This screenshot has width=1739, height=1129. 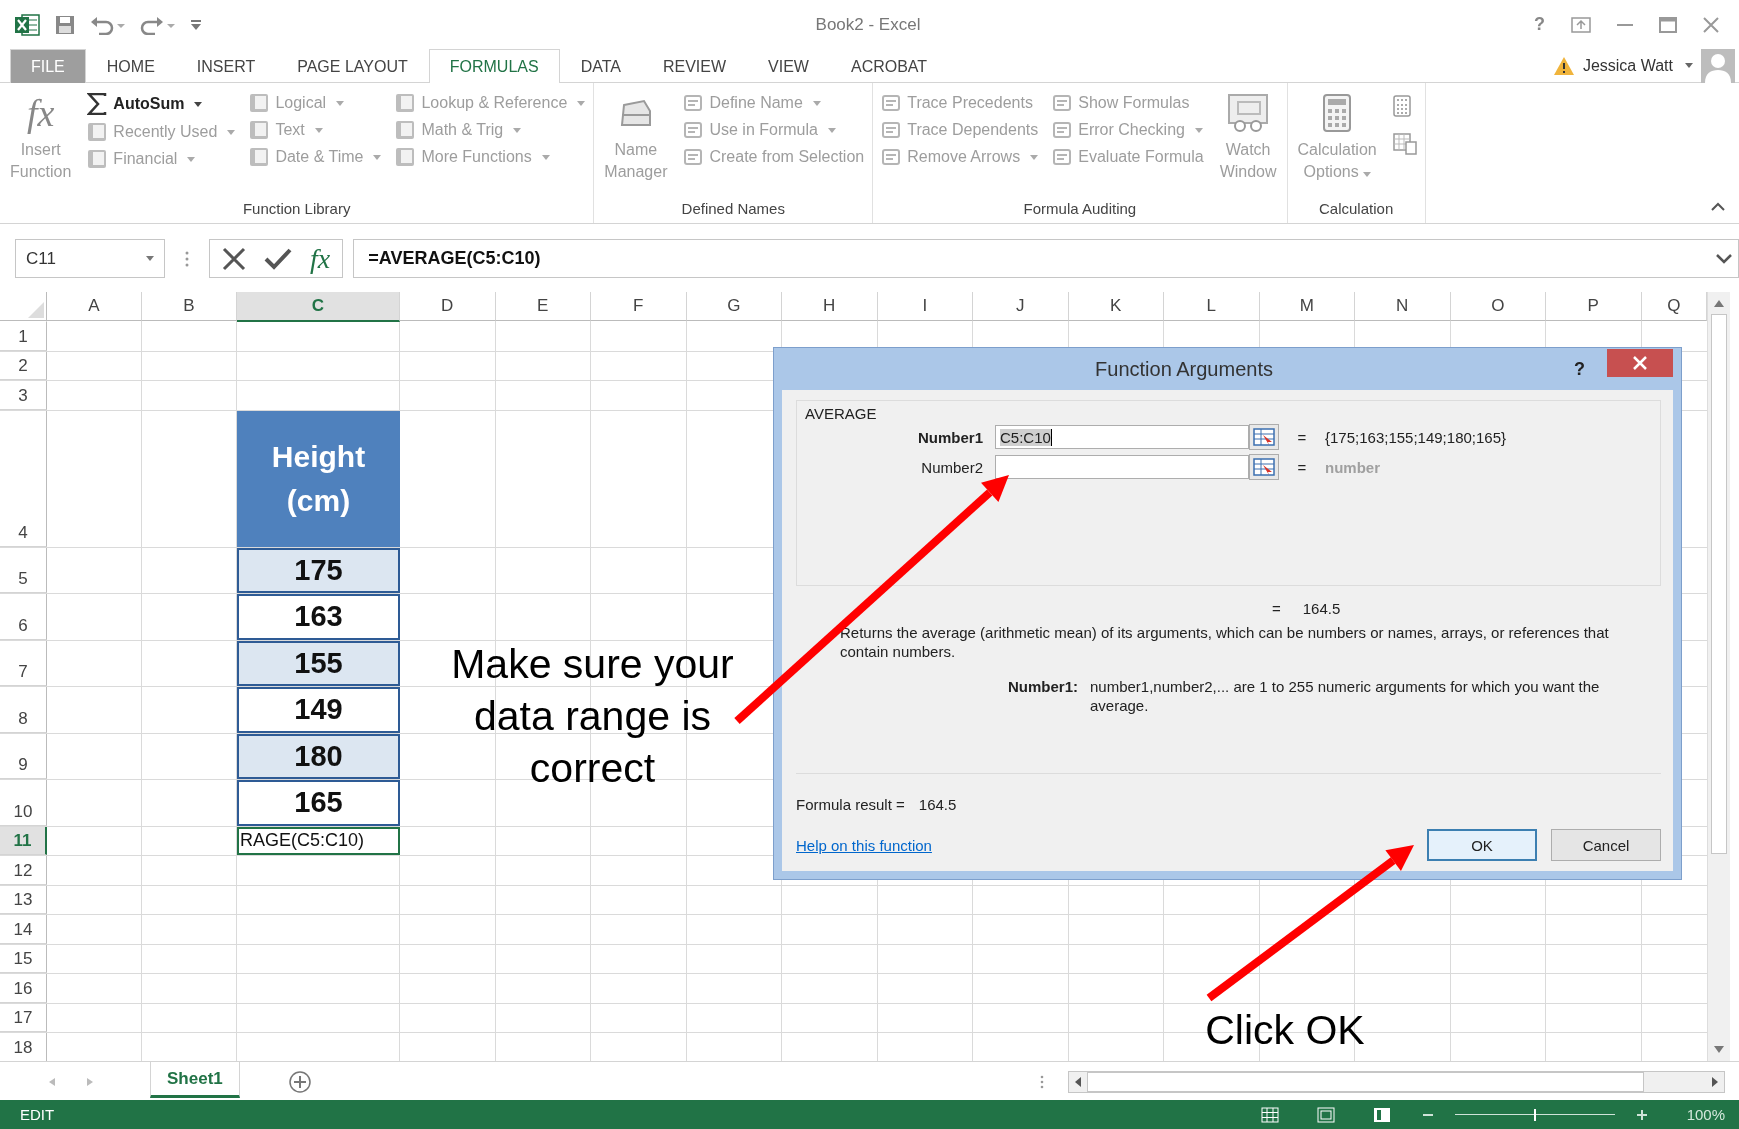 I want to click on maximize-icon, so click(x=1668, y=24).